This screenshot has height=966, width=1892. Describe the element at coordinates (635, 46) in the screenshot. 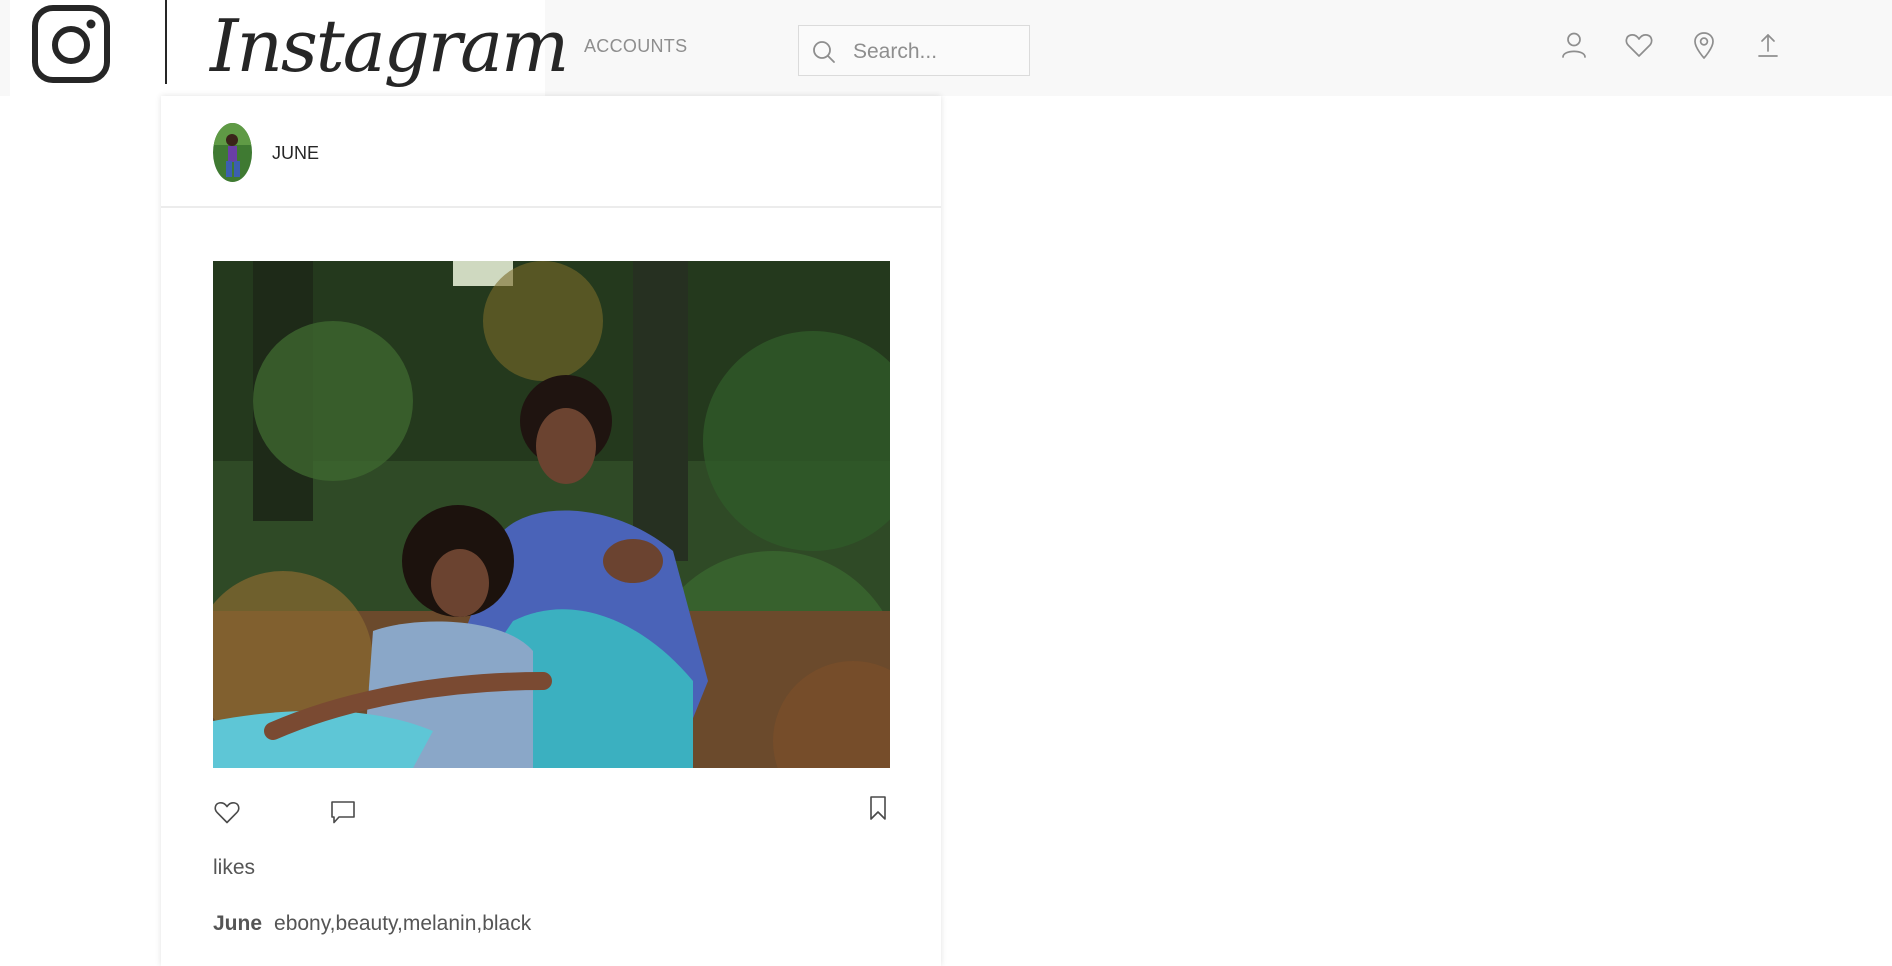

I see `accounts-link: ACCOUNTS` at that location.